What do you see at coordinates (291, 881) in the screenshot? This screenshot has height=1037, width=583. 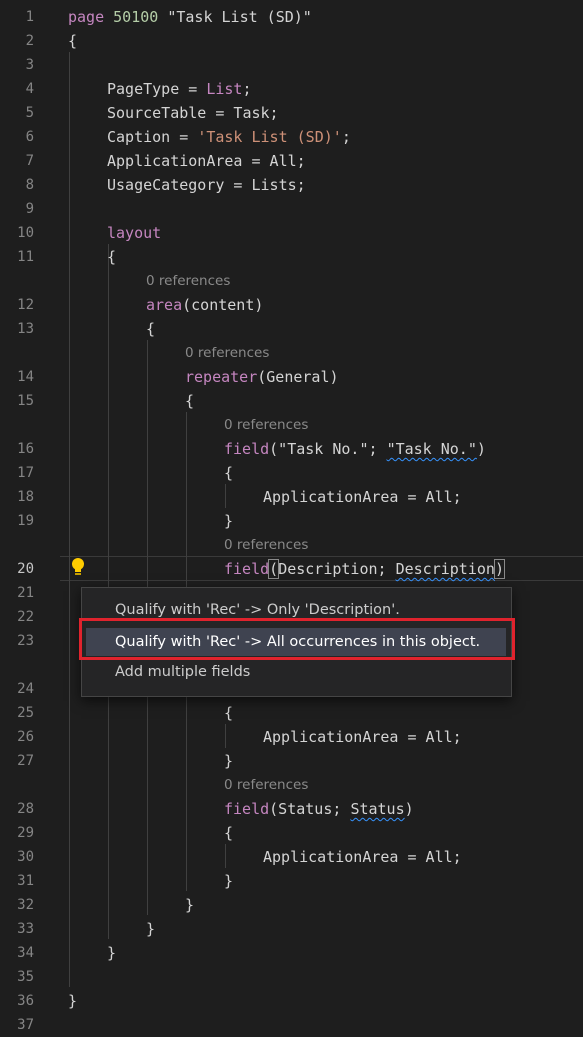 I see `code-line: 31}` at bounding box center [291, 881].